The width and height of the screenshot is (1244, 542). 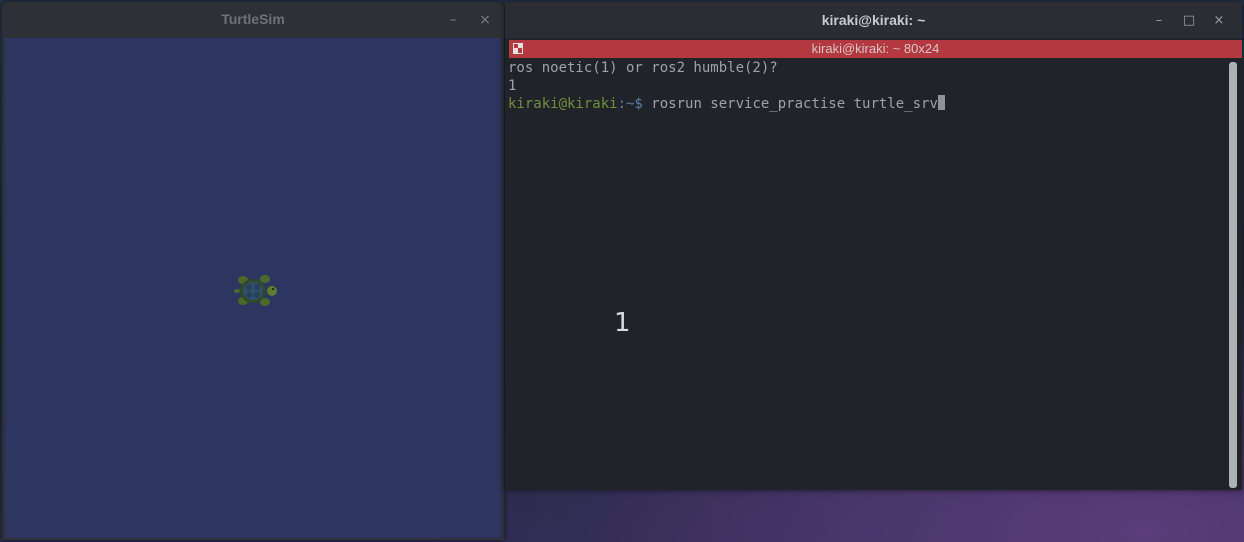 I want to click on terminal-title: kiraki@kiraki: ~, so click(x=873, y=20).